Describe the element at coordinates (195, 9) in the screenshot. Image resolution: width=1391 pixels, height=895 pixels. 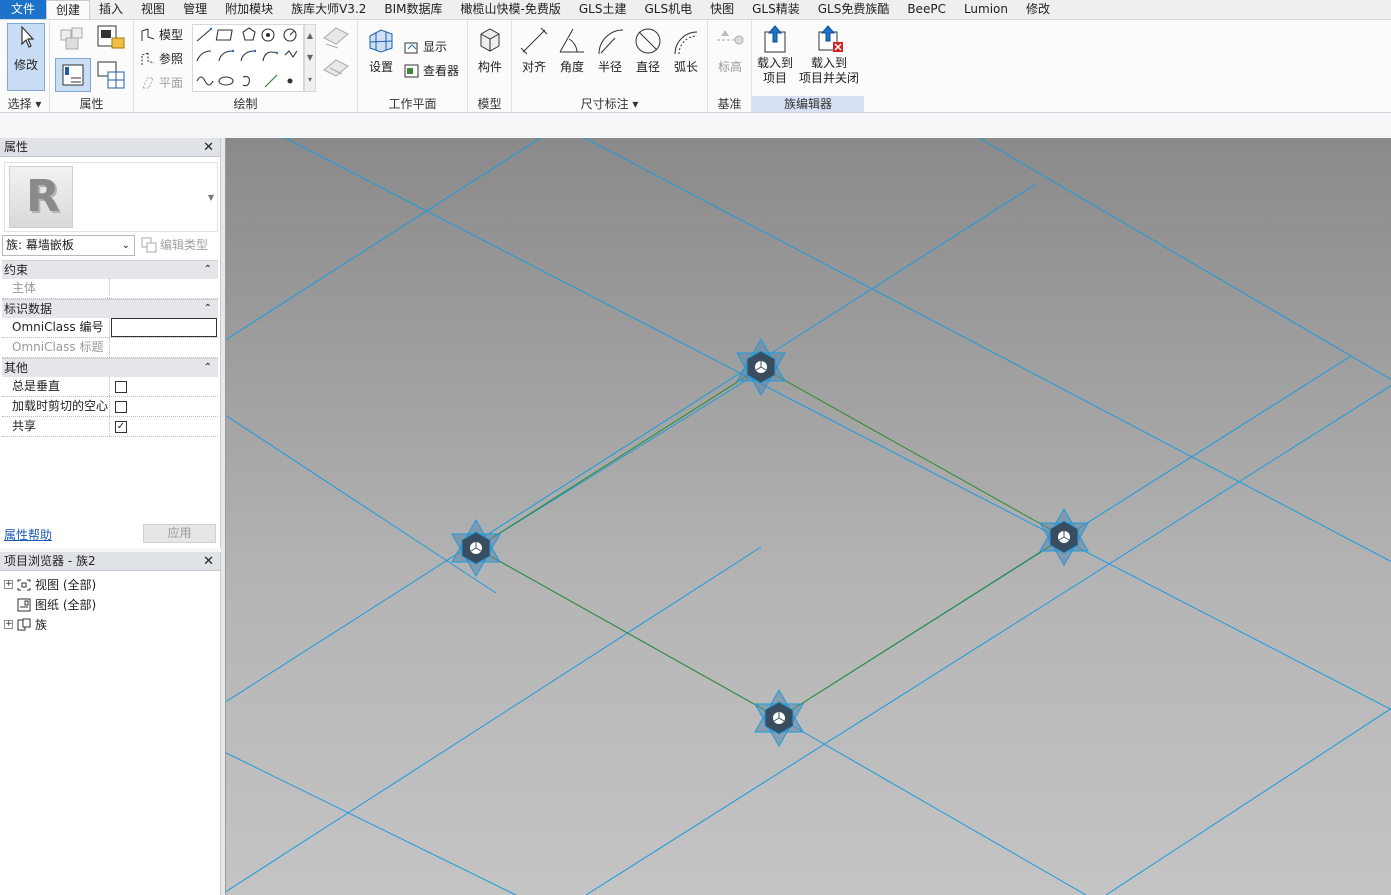
I see `tab-manage: 管理` at that location.